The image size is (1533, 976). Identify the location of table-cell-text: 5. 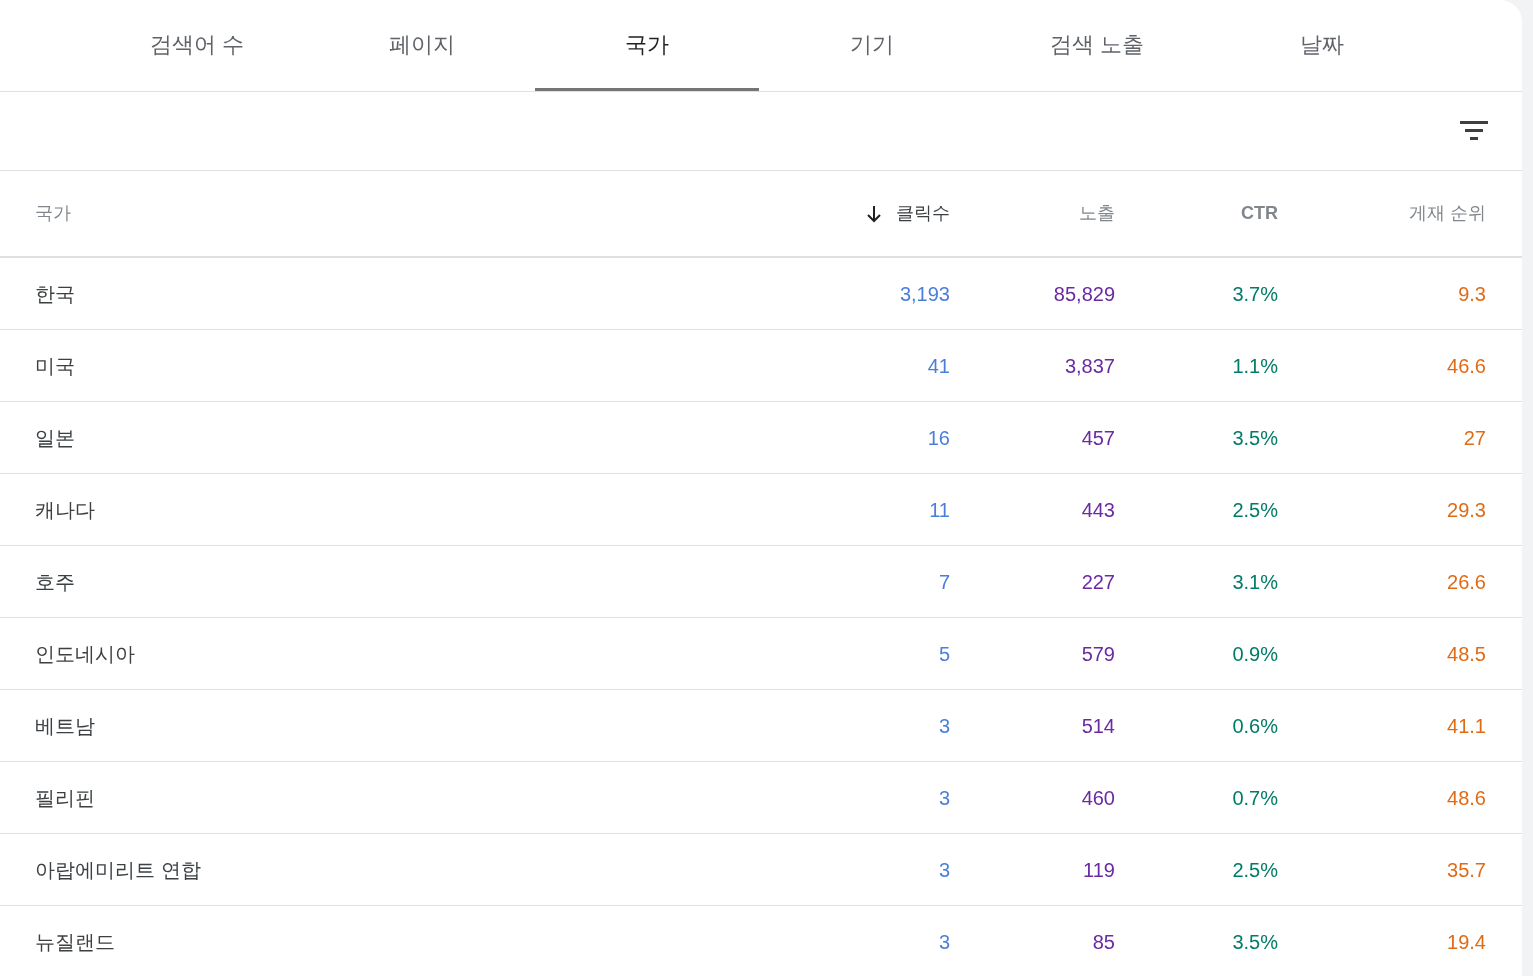
(943, 654).